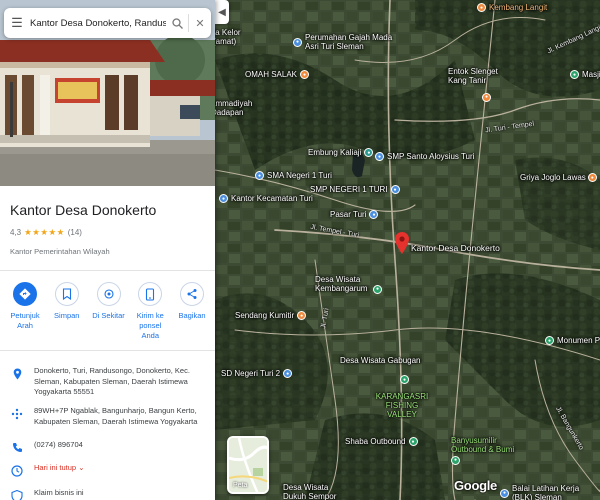  What do you see at coordinates (177, 23) in the screenshot?
I see `search-icon` at bounding box center [177, 23].